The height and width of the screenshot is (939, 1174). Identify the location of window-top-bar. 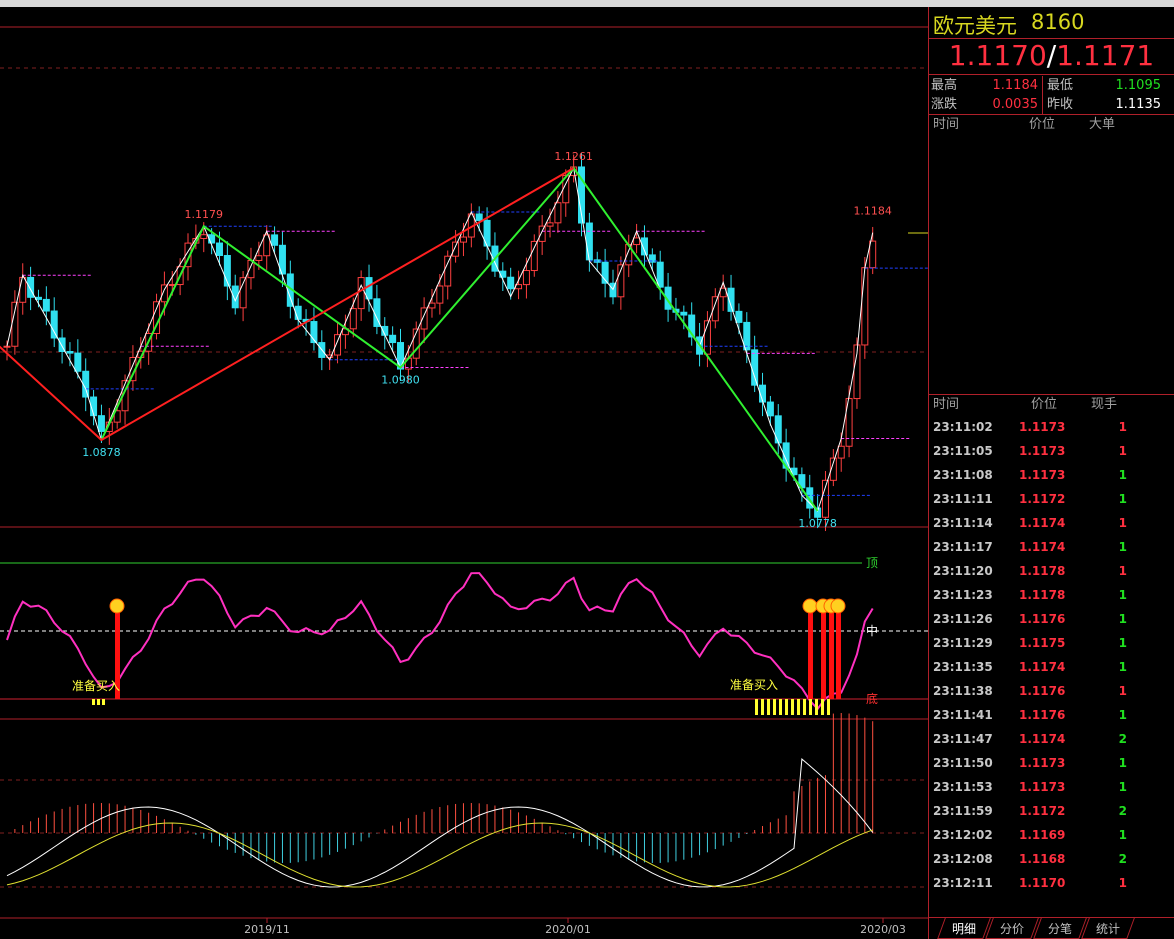
(587, 3).